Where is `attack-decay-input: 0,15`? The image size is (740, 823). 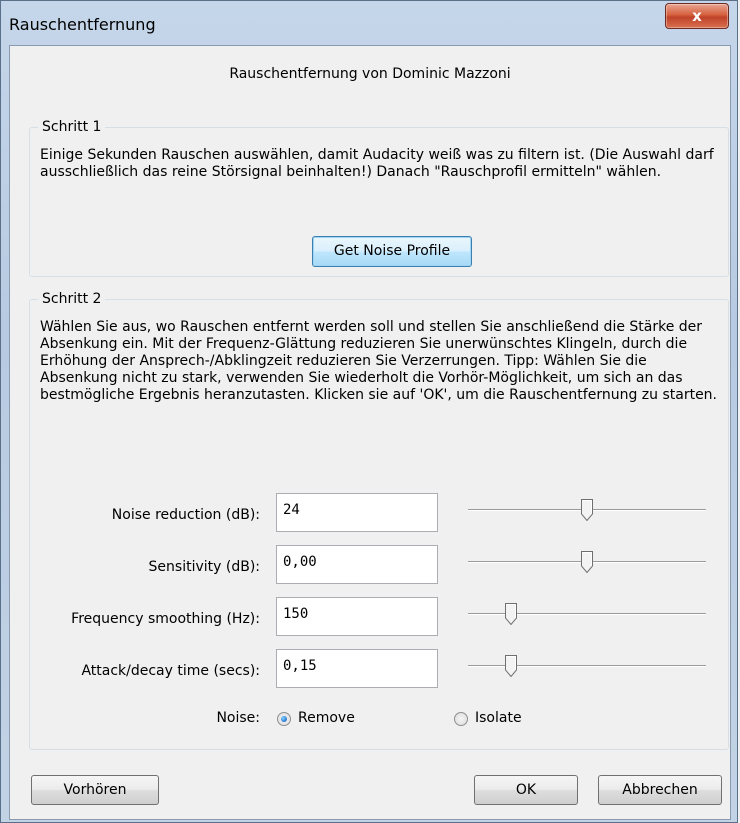 attack-decay-input: 0,15 is located at coordinates (357, 668).